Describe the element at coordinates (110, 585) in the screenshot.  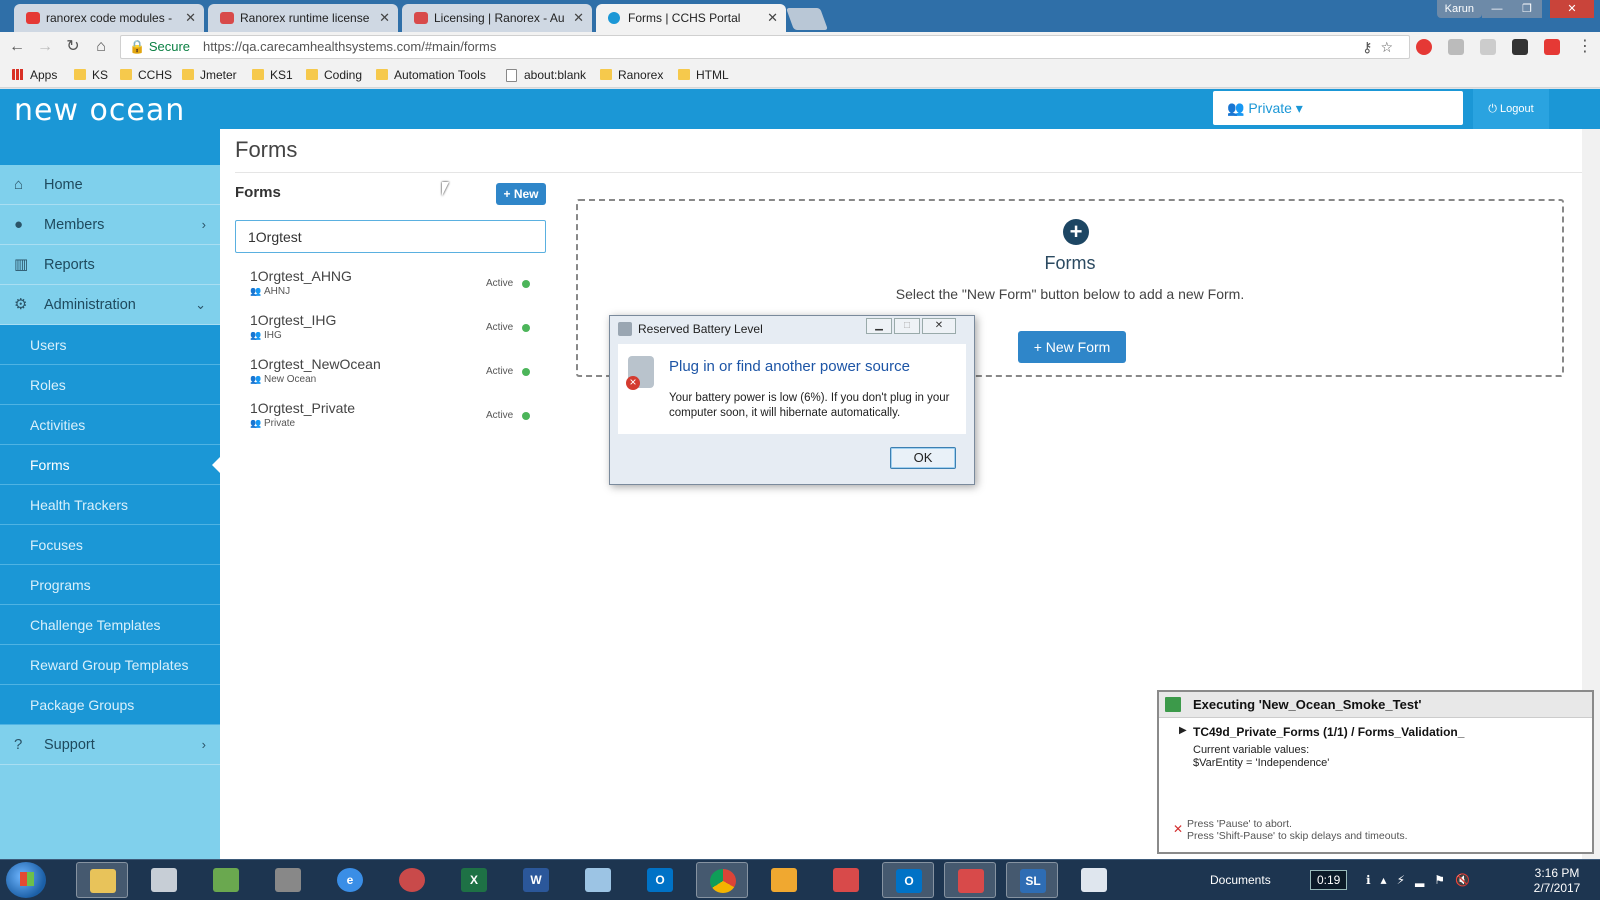
I see `sidebar-item-programs: Programs` at that location.